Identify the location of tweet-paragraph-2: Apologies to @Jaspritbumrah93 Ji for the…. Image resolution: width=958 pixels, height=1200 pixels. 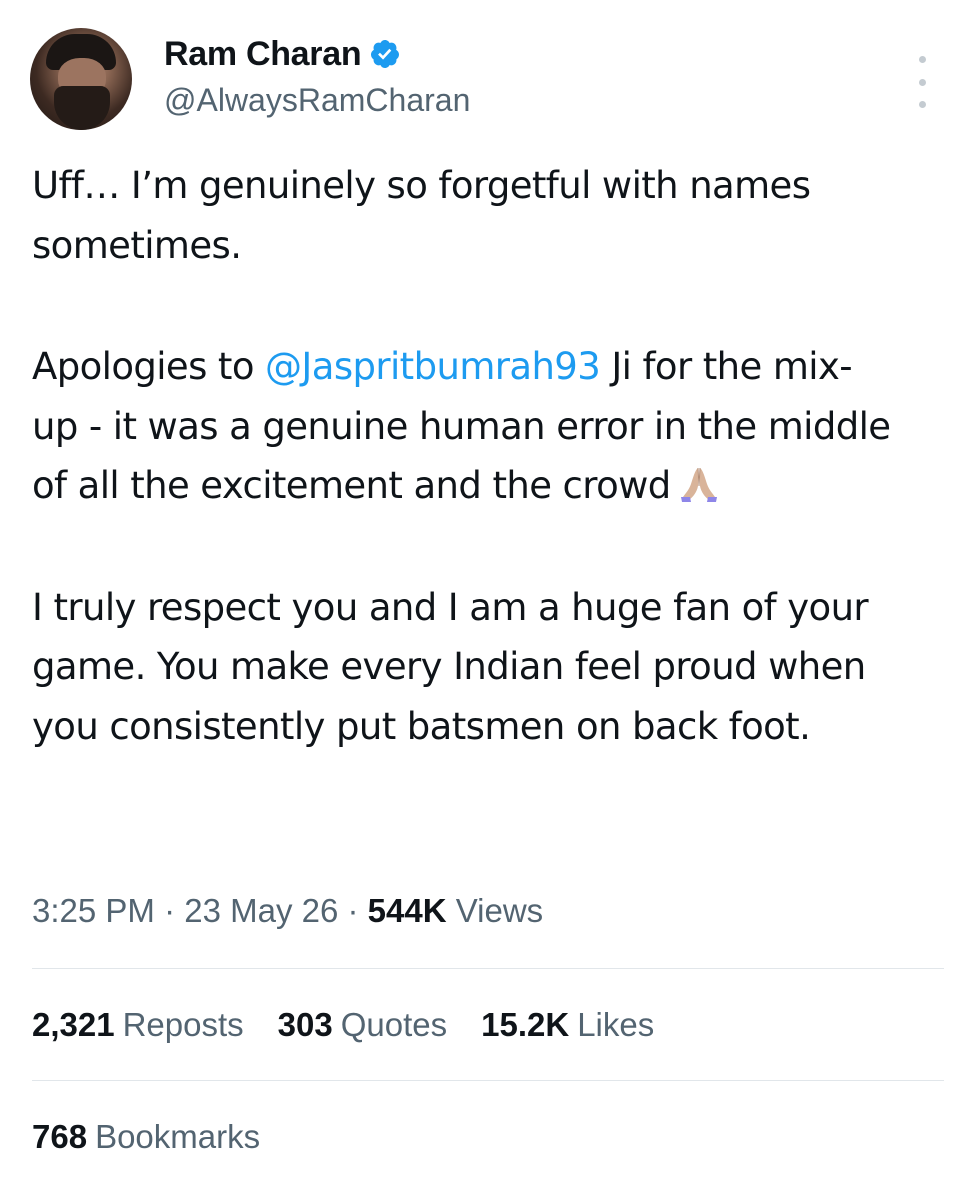
(463, 426).